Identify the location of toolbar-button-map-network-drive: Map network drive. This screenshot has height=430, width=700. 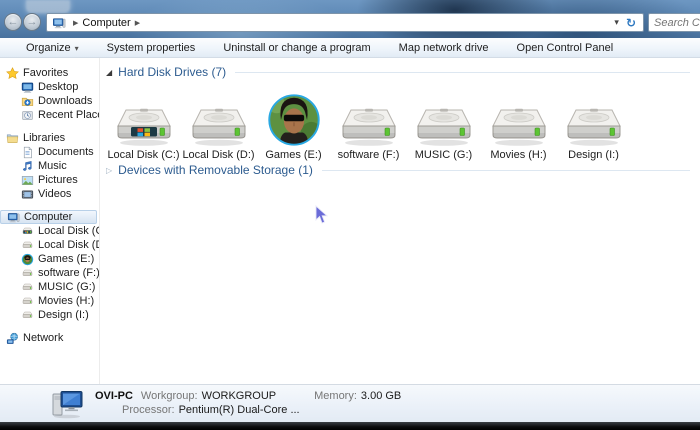
(444, 48).